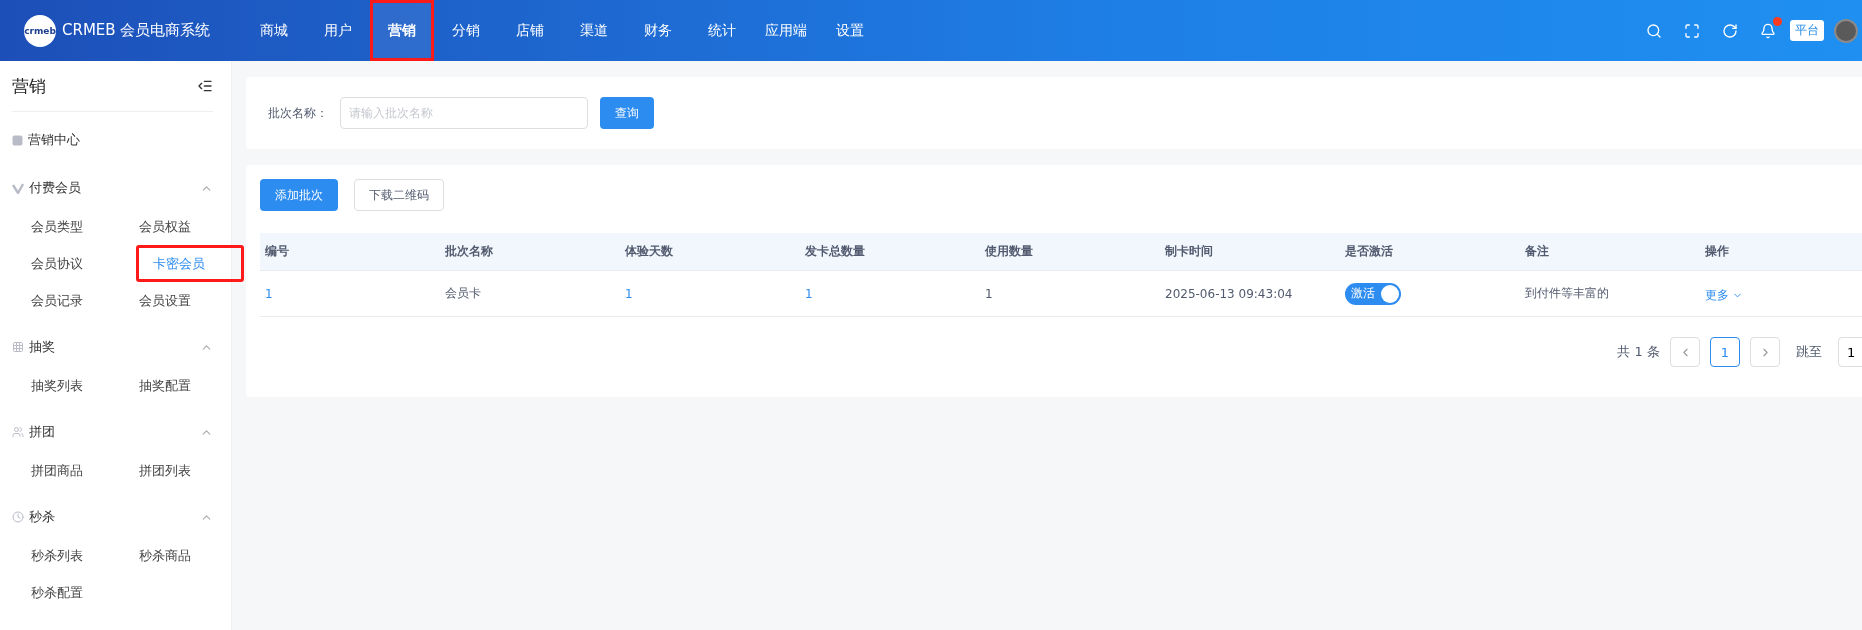 This screenshot has width=1862, height=630. I want to click on column-header: 体验天数, so click(649, 251).